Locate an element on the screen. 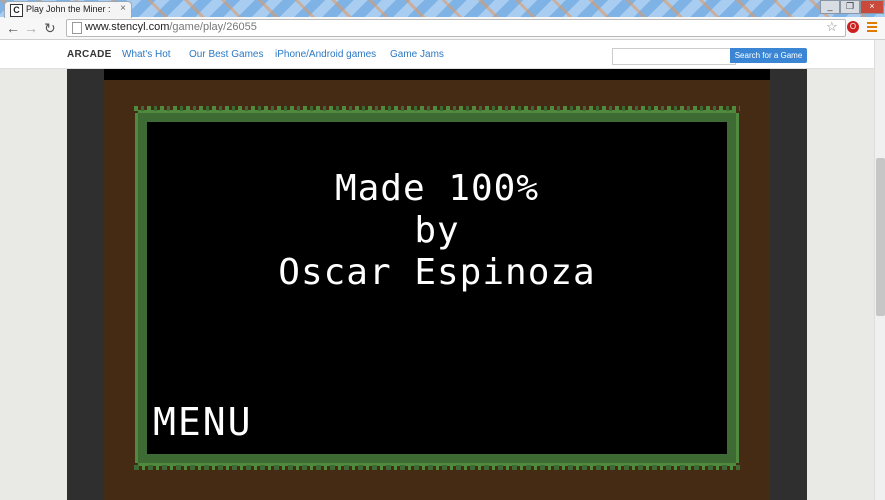 This screenshot has width=885, height=500. forward-arrow-icon: → is located at coordinates (31, 28).